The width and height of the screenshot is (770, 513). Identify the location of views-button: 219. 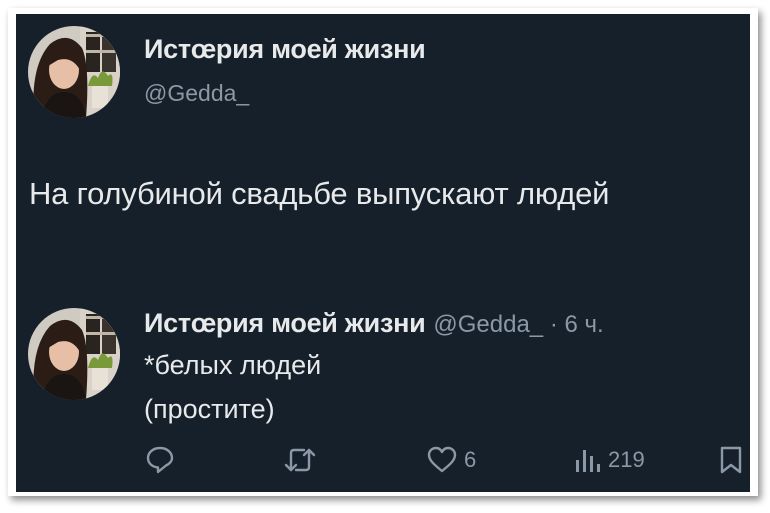
(608, 460).